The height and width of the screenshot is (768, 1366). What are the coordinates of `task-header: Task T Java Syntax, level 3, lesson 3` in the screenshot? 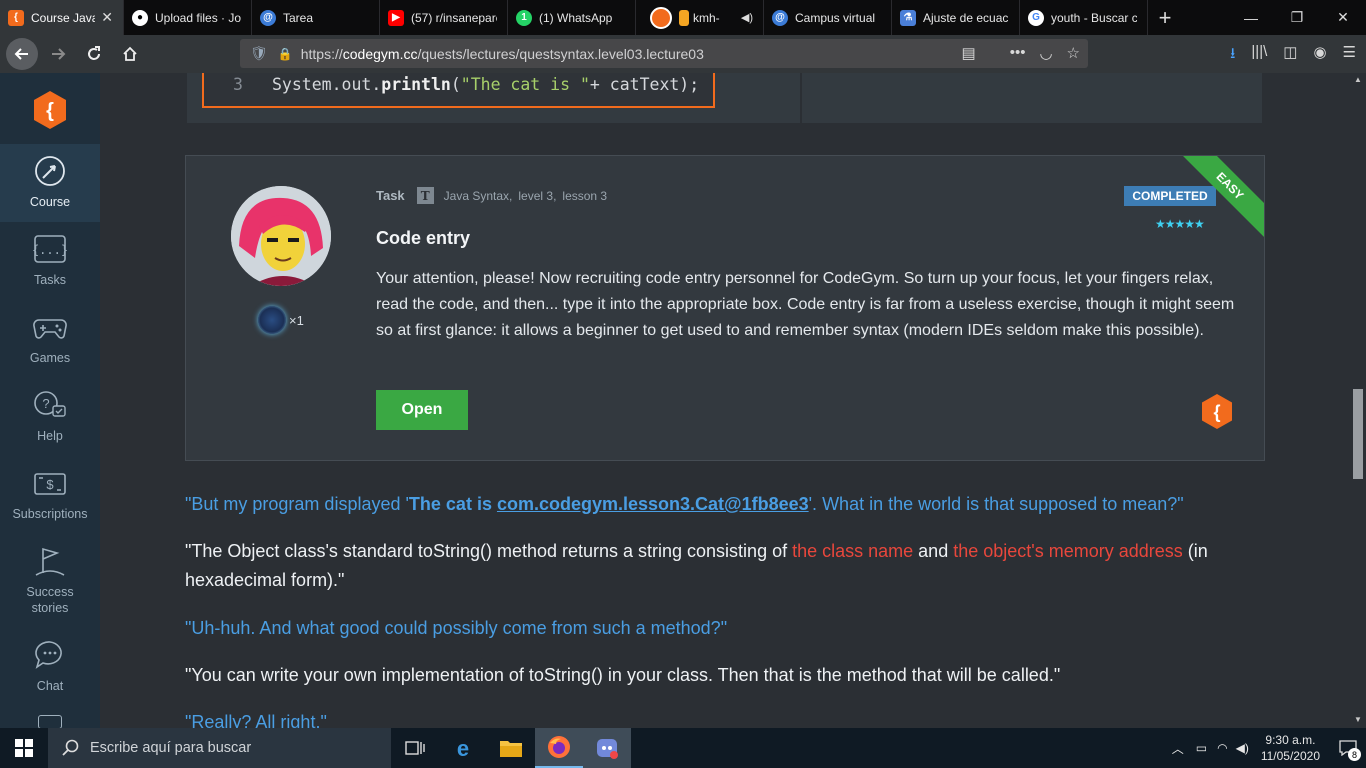 It's located at (494, 195).